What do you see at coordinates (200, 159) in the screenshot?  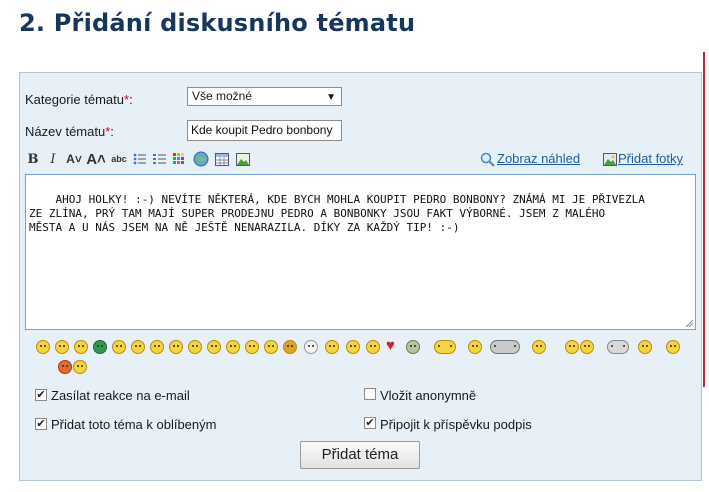 I see `insert-link-icon` at bounding box center [200, 159].